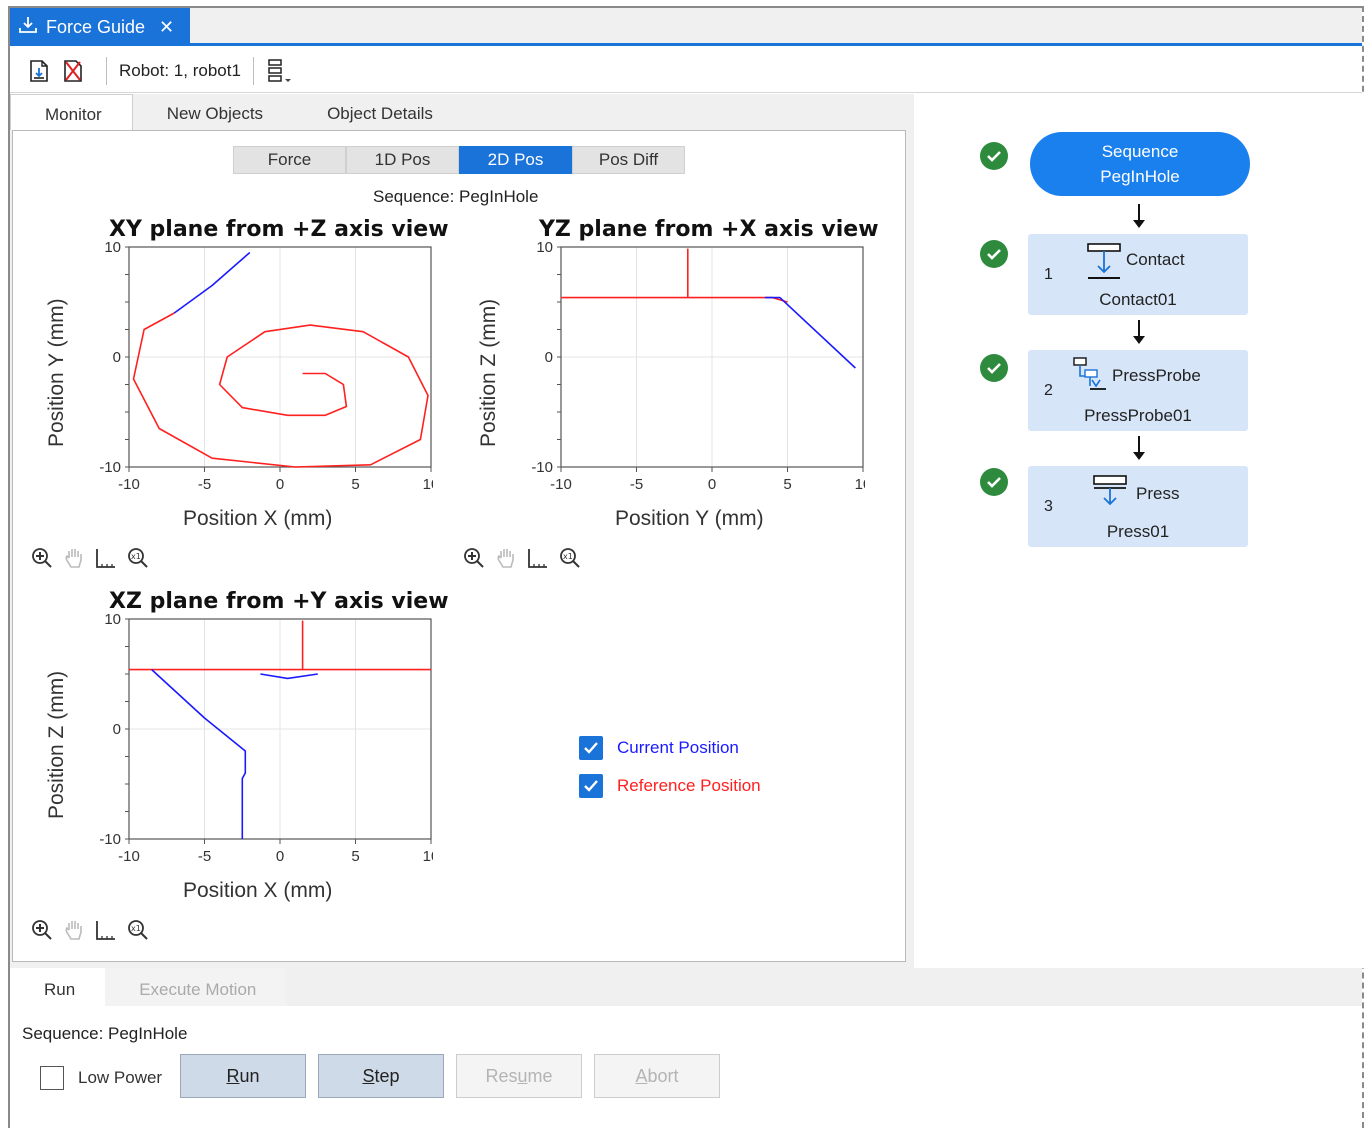 This screenshot has height=1130, width=1371. Describe the element at coordinates (686, 987) in the screenshot. I see `run-tabs: Run Execute Motion` at that location.